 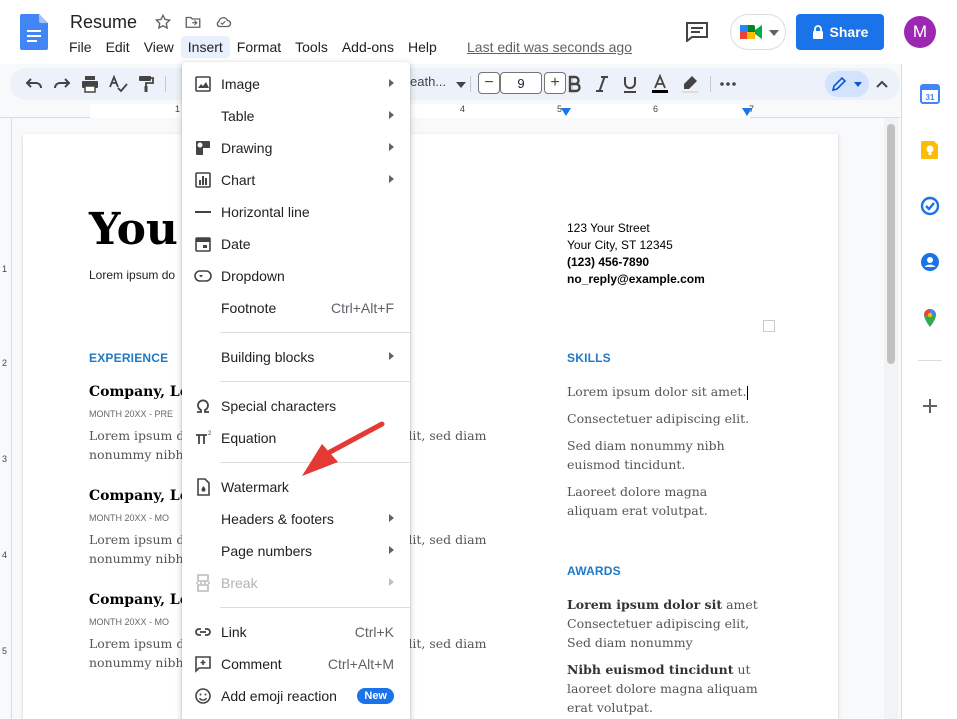 What do you see at coordinates (930, 150) in the screenshot?
I see `keep-icon` at bounding box center [930, 150].